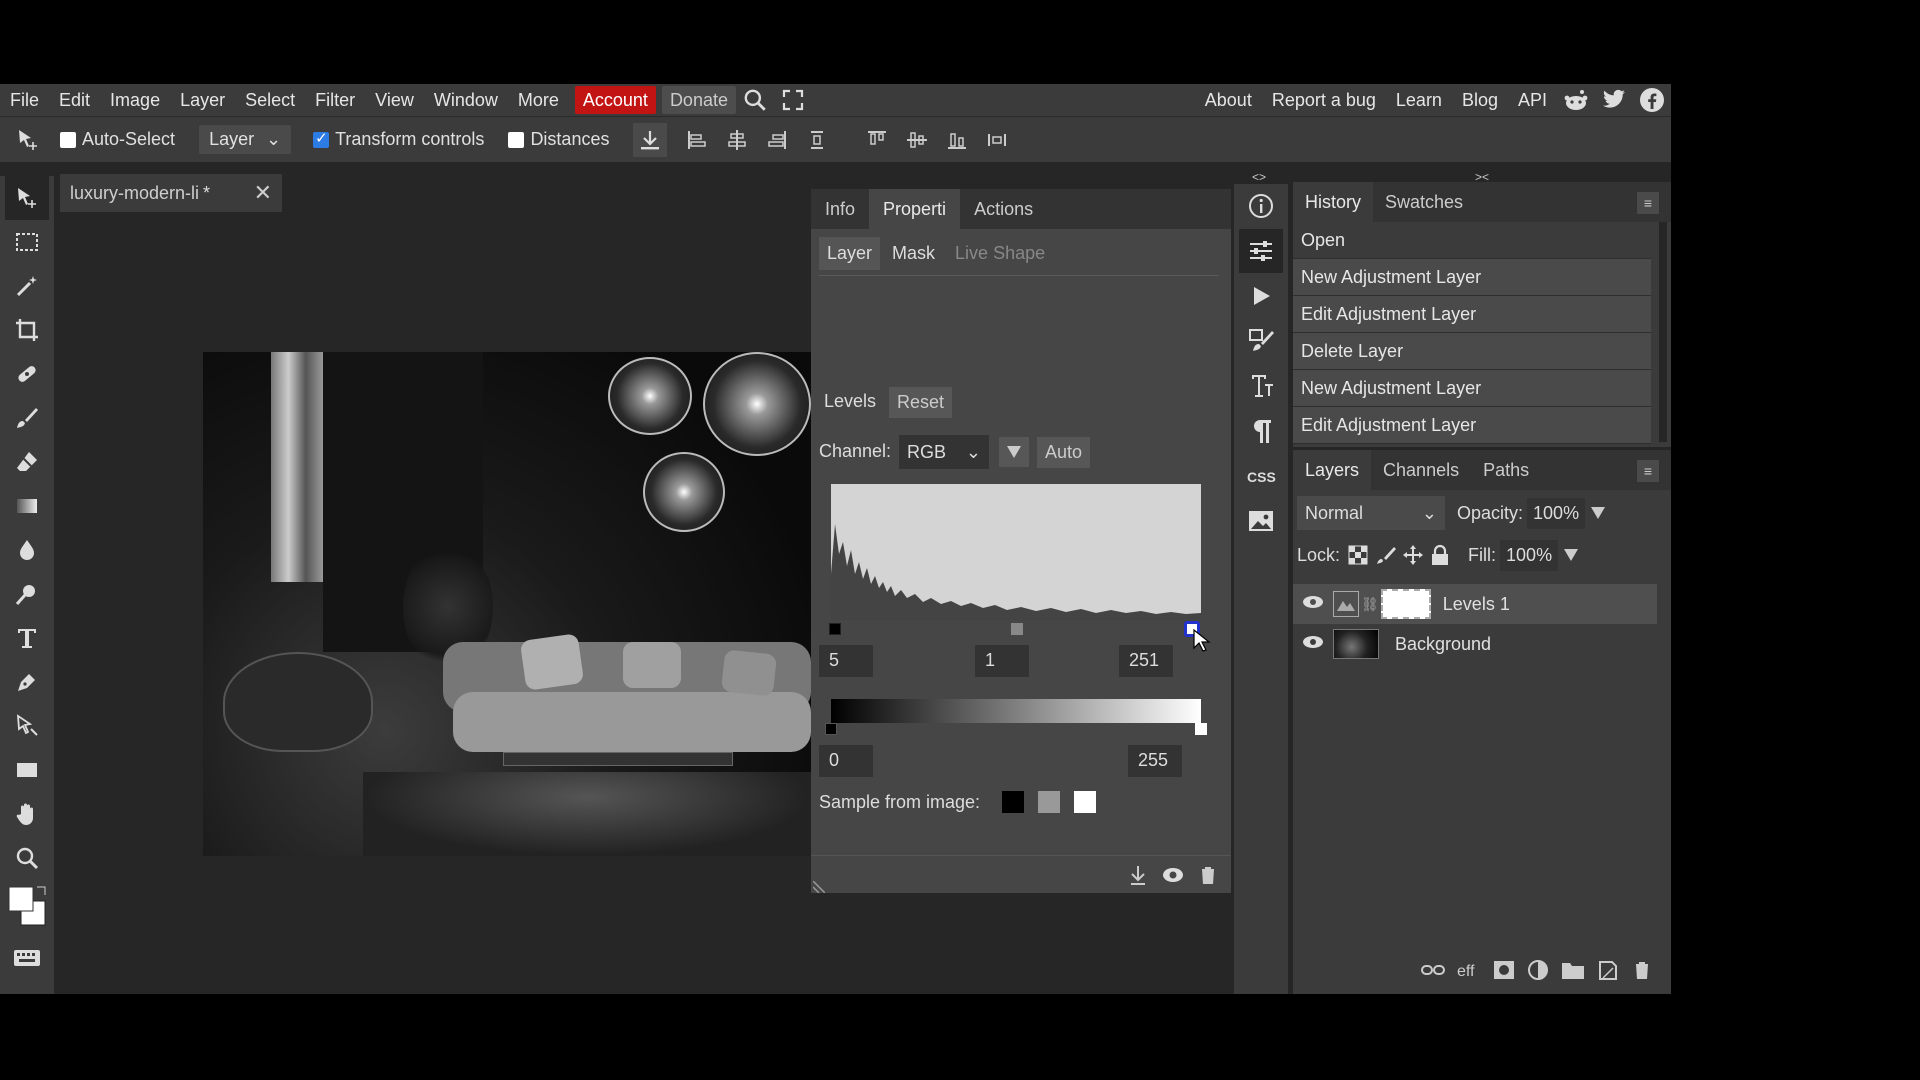 Image resolution: width=1920 pixels, height=1080 pixels. Describe the element at coordinates (27, 198) in the screenshot. I see `move-tool` at that location.